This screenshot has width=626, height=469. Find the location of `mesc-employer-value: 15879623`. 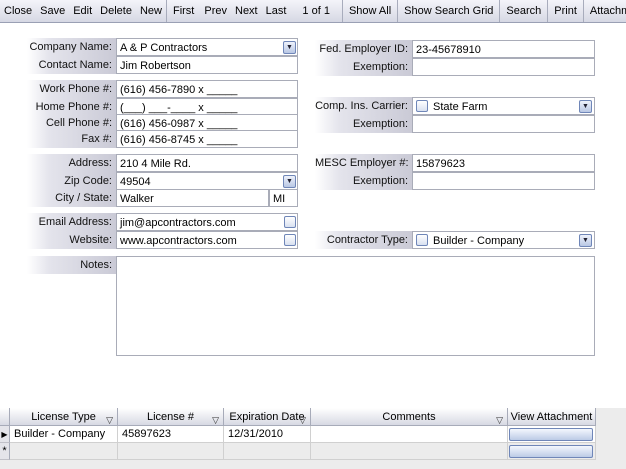

mesc-employer-value: 15879623 is located at coordinates (440, 164).